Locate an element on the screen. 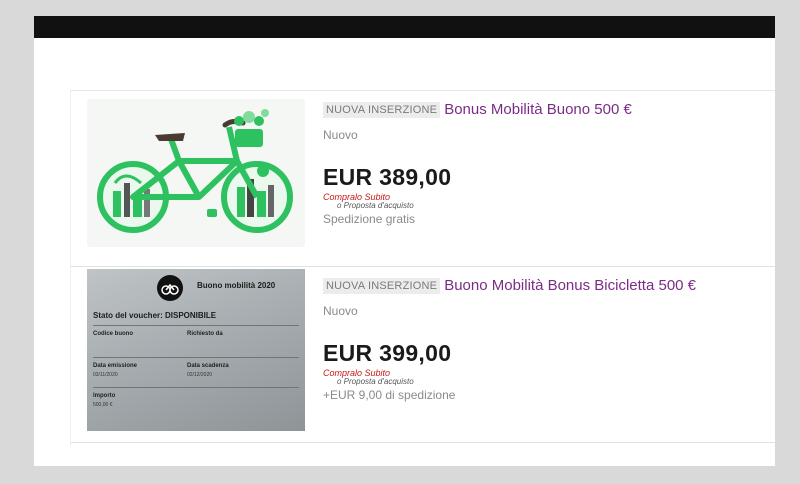  listing-price: EUR 389,00 is located at coordinates (387, 177).